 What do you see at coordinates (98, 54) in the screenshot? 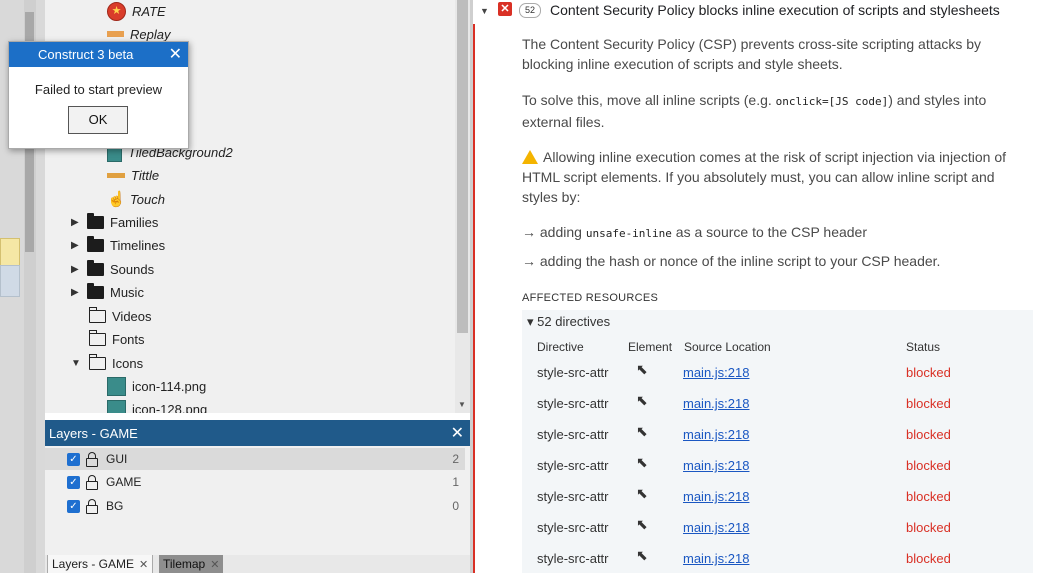
I see `dialog-titlebar: Construct 3 beta ✕` at bounding box center [98, 54].